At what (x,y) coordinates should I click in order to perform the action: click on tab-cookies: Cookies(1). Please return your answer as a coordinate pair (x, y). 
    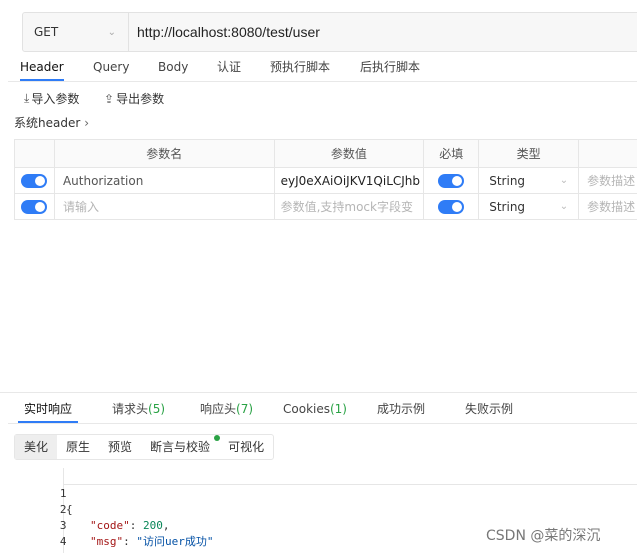
    Looking at the image, I should click on (315, 410).